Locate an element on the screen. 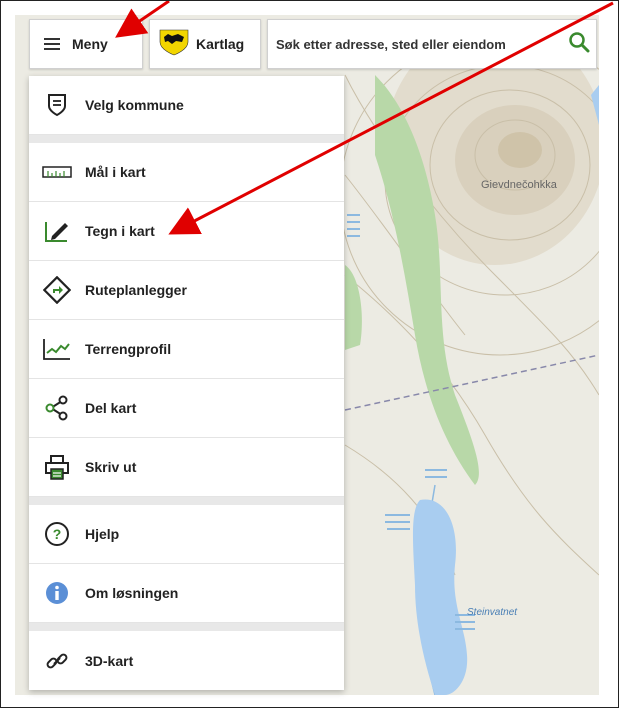  menu-item-label: Om løsningen is located at coordinates (132, 593).